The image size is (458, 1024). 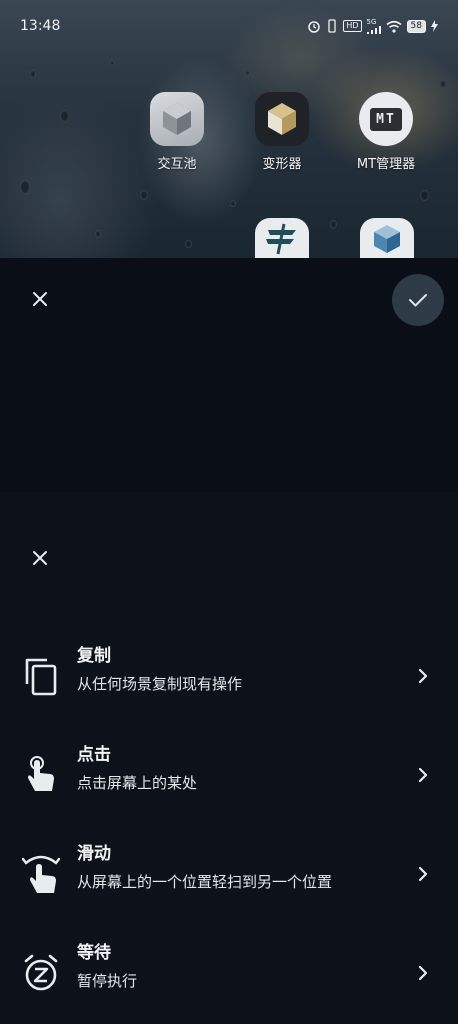 I want to click on status-icons: HD 5G 58, so click(x=372, y=25).